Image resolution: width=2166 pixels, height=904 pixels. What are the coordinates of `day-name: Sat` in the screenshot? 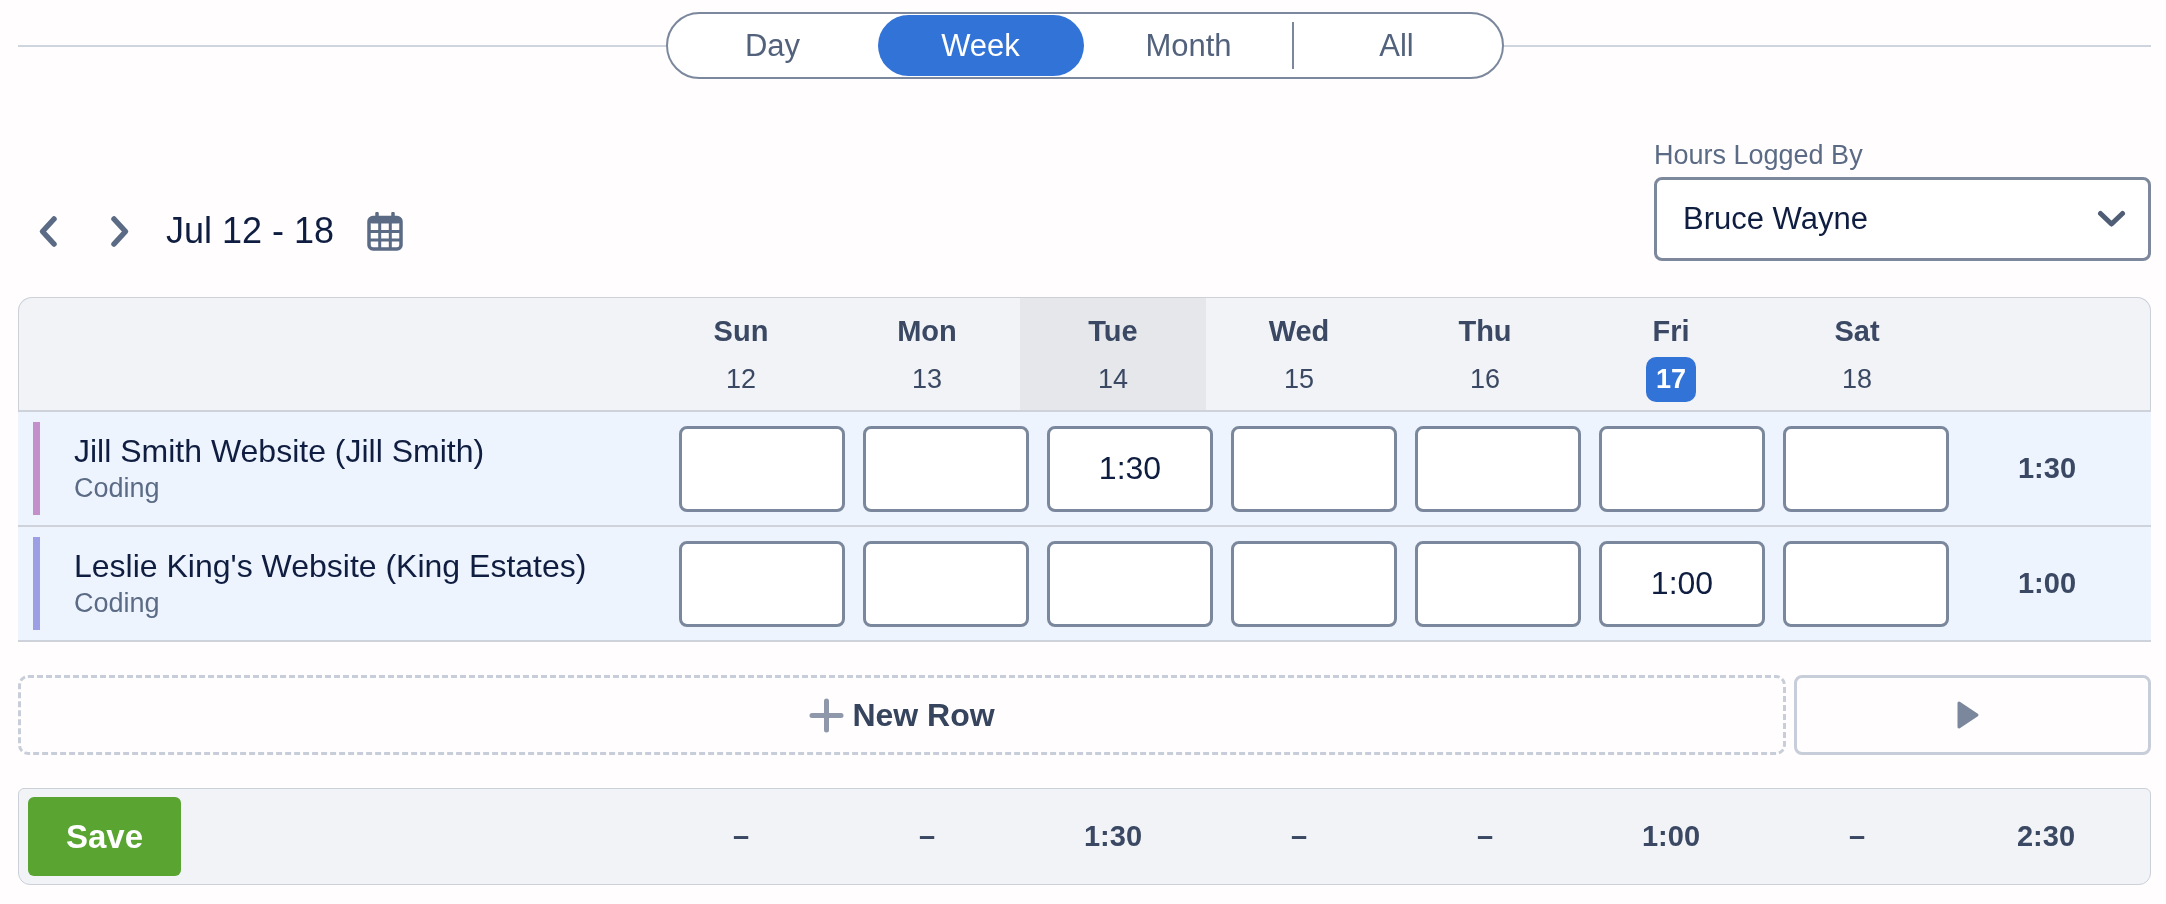 It's located at (1857, 331).